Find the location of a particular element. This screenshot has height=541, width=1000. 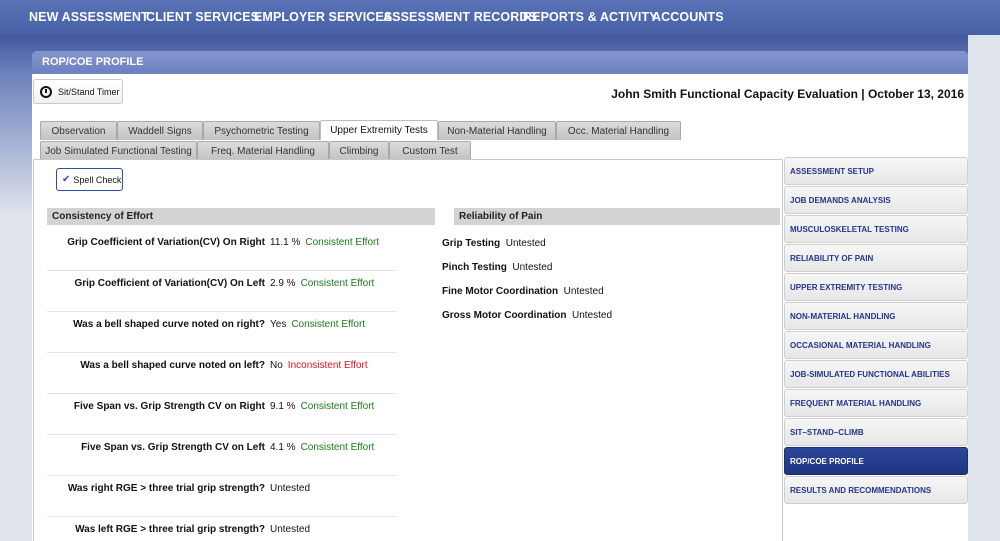

pain-row: Pinch Testing Untested is located at coordinates (497, 267).